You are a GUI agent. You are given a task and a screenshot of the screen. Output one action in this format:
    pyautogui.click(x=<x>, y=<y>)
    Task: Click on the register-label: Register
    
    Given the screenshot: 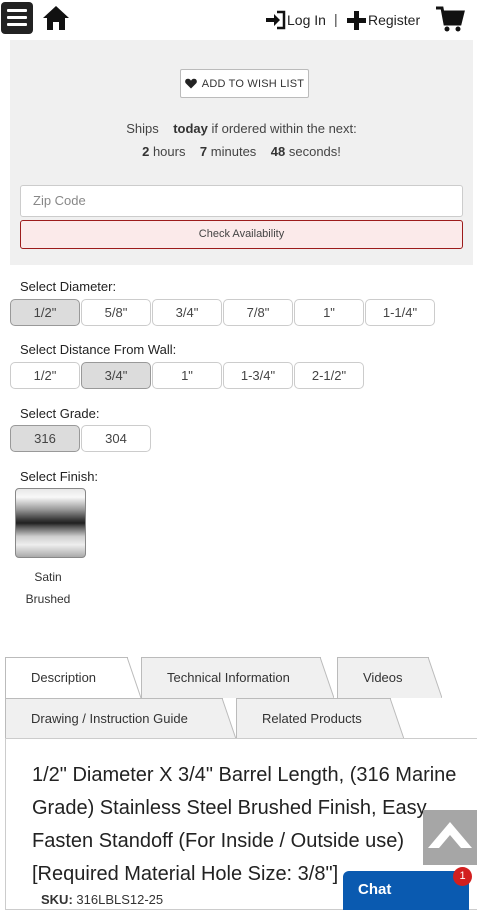 What is the action you would take?
    pyautogui.click(x=394, y=20)
    